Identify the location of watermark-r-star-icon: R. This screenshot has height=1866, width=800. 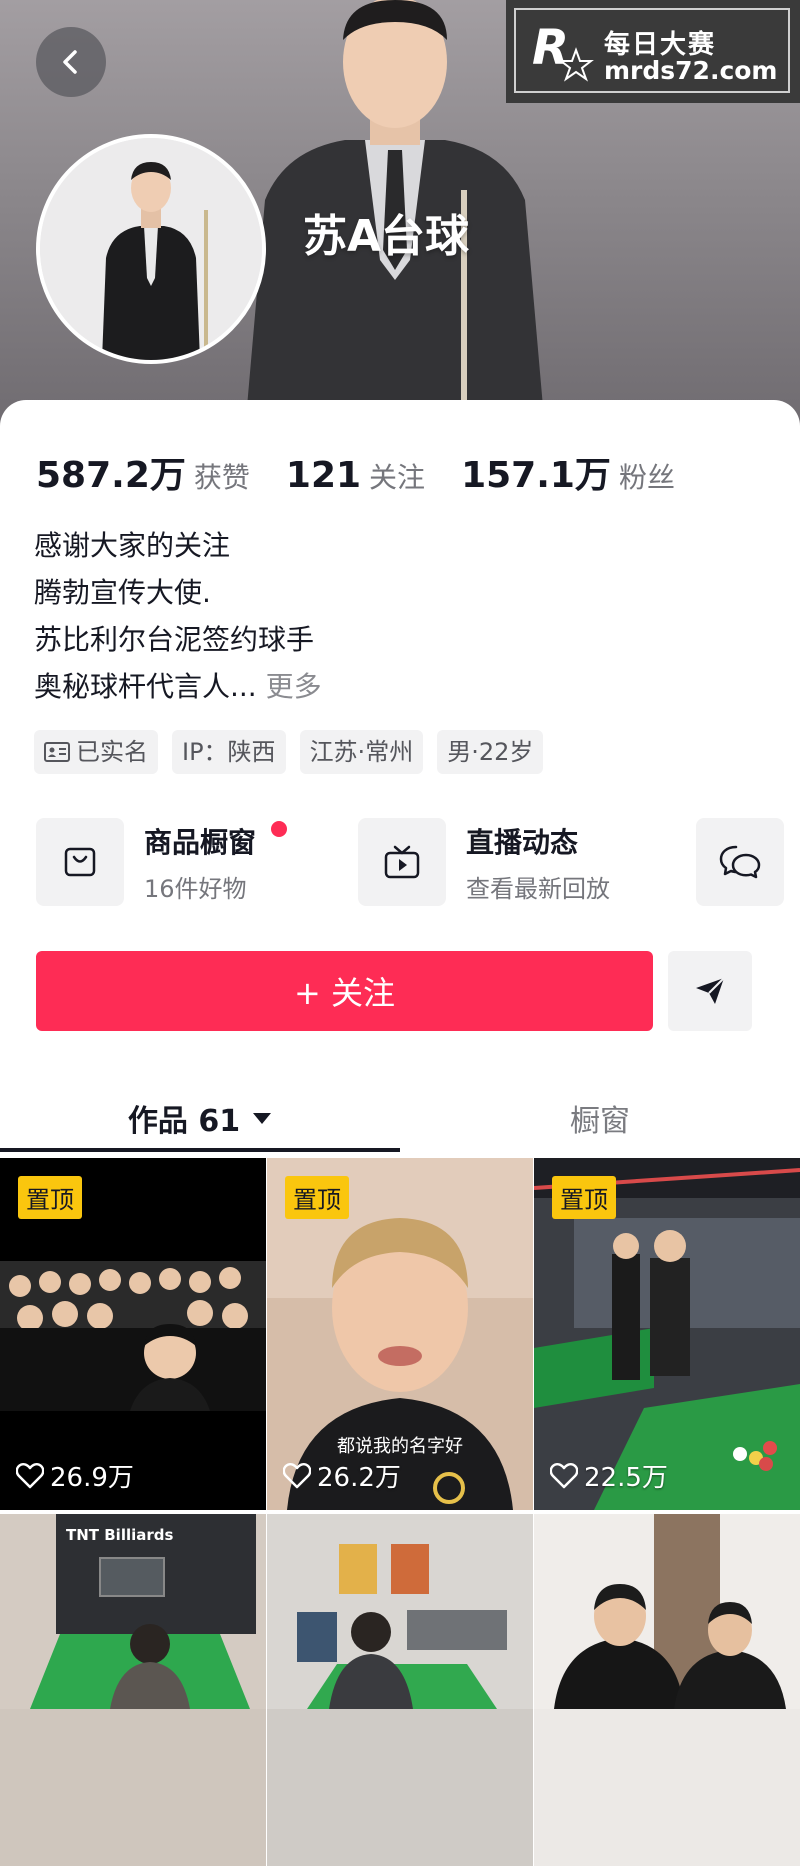
(563, 51).